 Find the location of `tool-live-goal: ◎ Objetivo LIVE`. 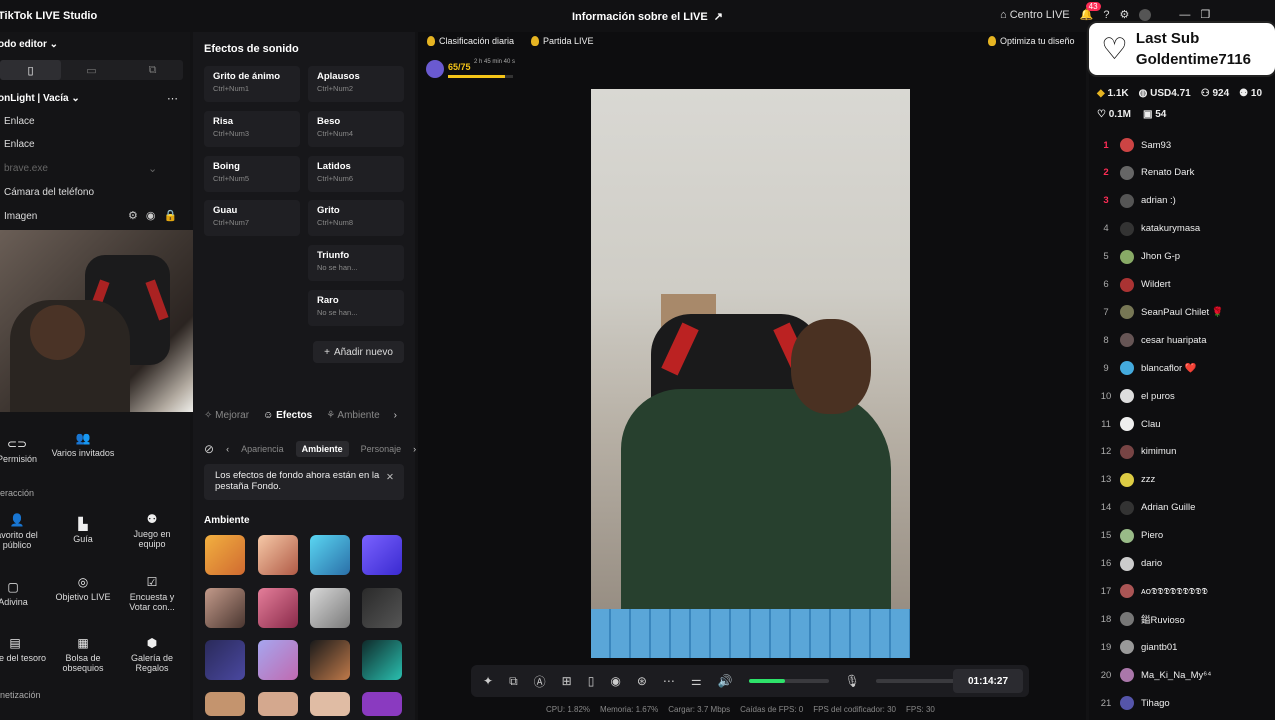

tool-live-goal: ◎ Objetivo LIVE is located at coordinates (83, 589).